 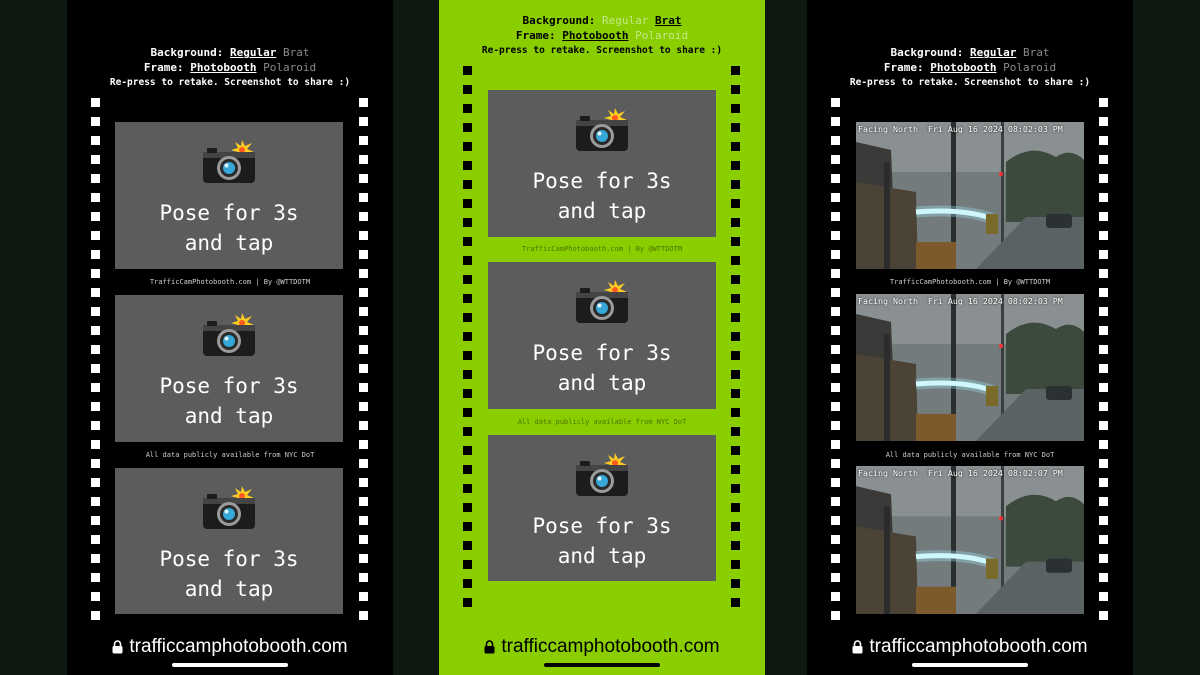 What do you see at coordinates (978, 646) in the screenshot?
I see `url-text: trafficcamphotobooth.com` at bounding box center [978, 646].